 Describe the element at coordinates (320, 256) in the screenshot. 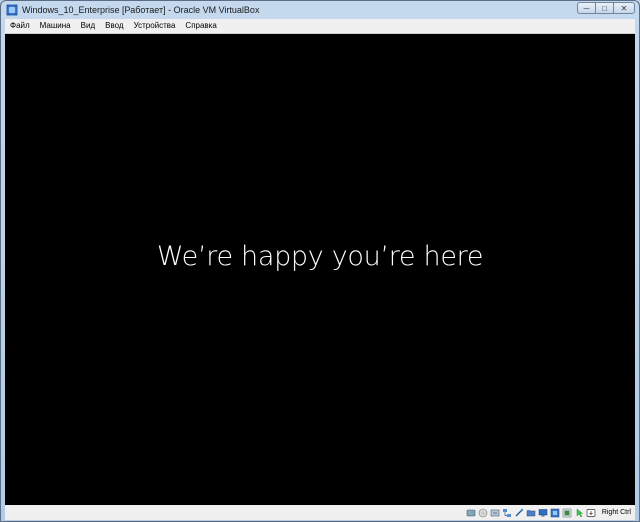

I see `welcome-message: We’re happy you’re here` at that location.